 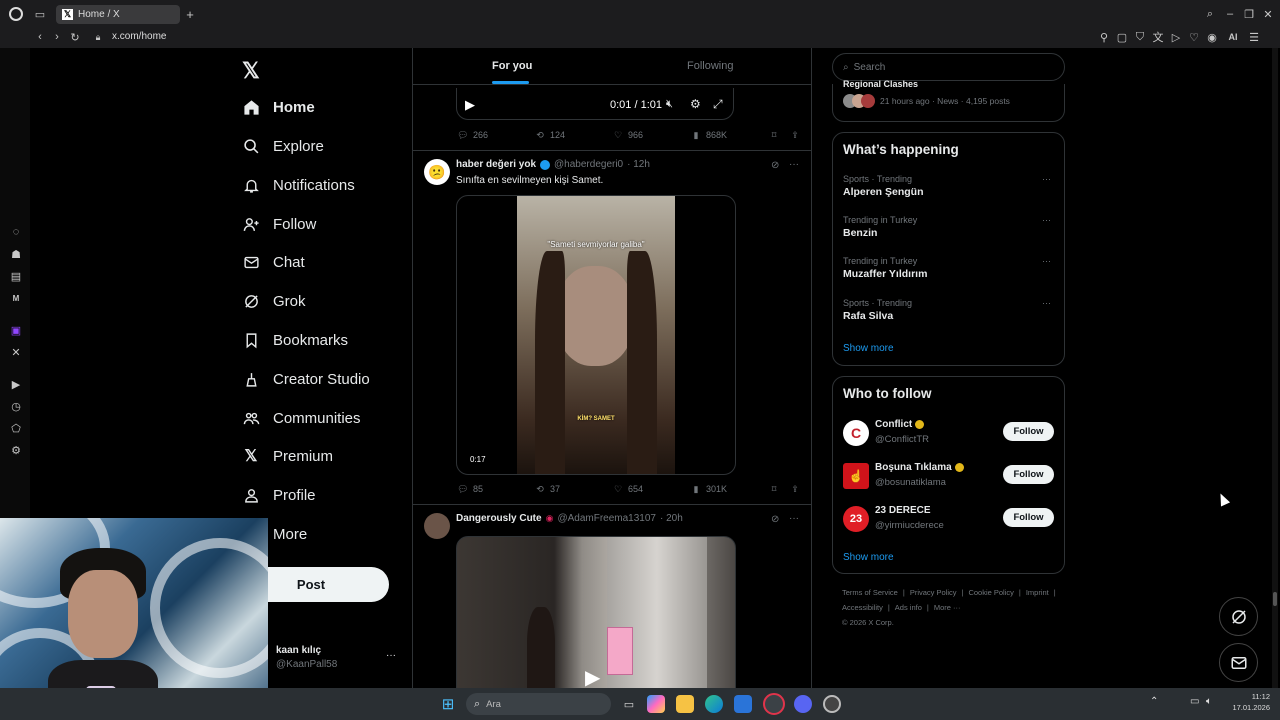 I want to click on store-icon, so click(x=743, y=704).